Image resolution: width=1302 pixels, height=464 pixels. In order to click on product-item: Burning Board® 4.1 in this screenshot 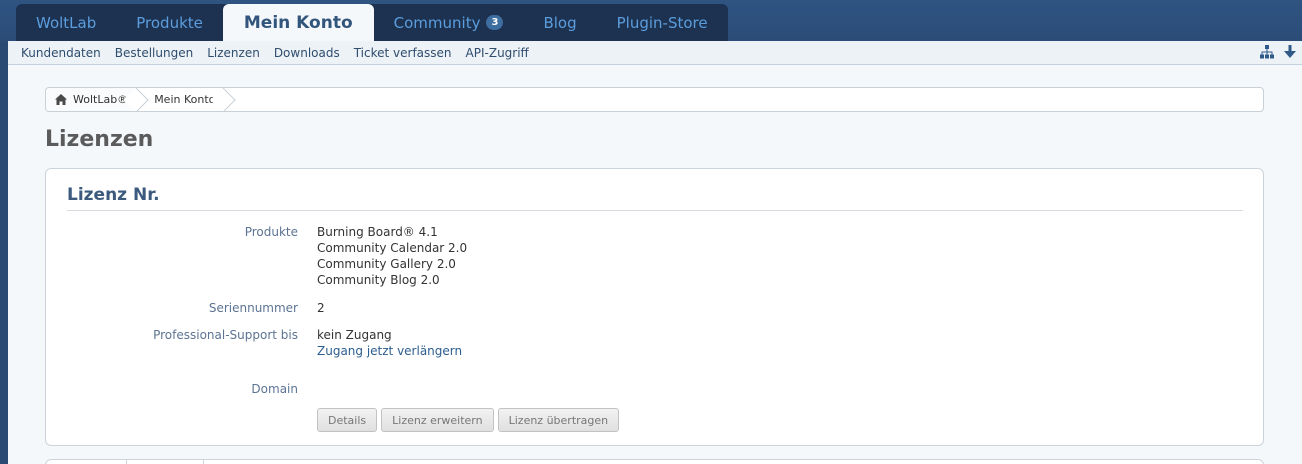, I will do `click(377, 232)`.